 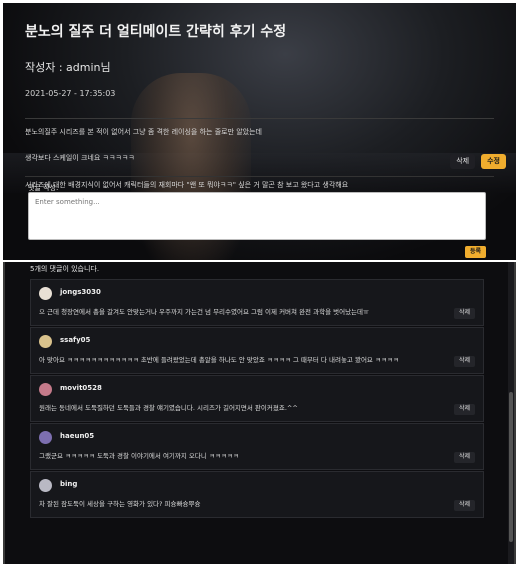 I want to click on post-date: 2021-05-27 - 17:35:03, so click(x=70, y=93).